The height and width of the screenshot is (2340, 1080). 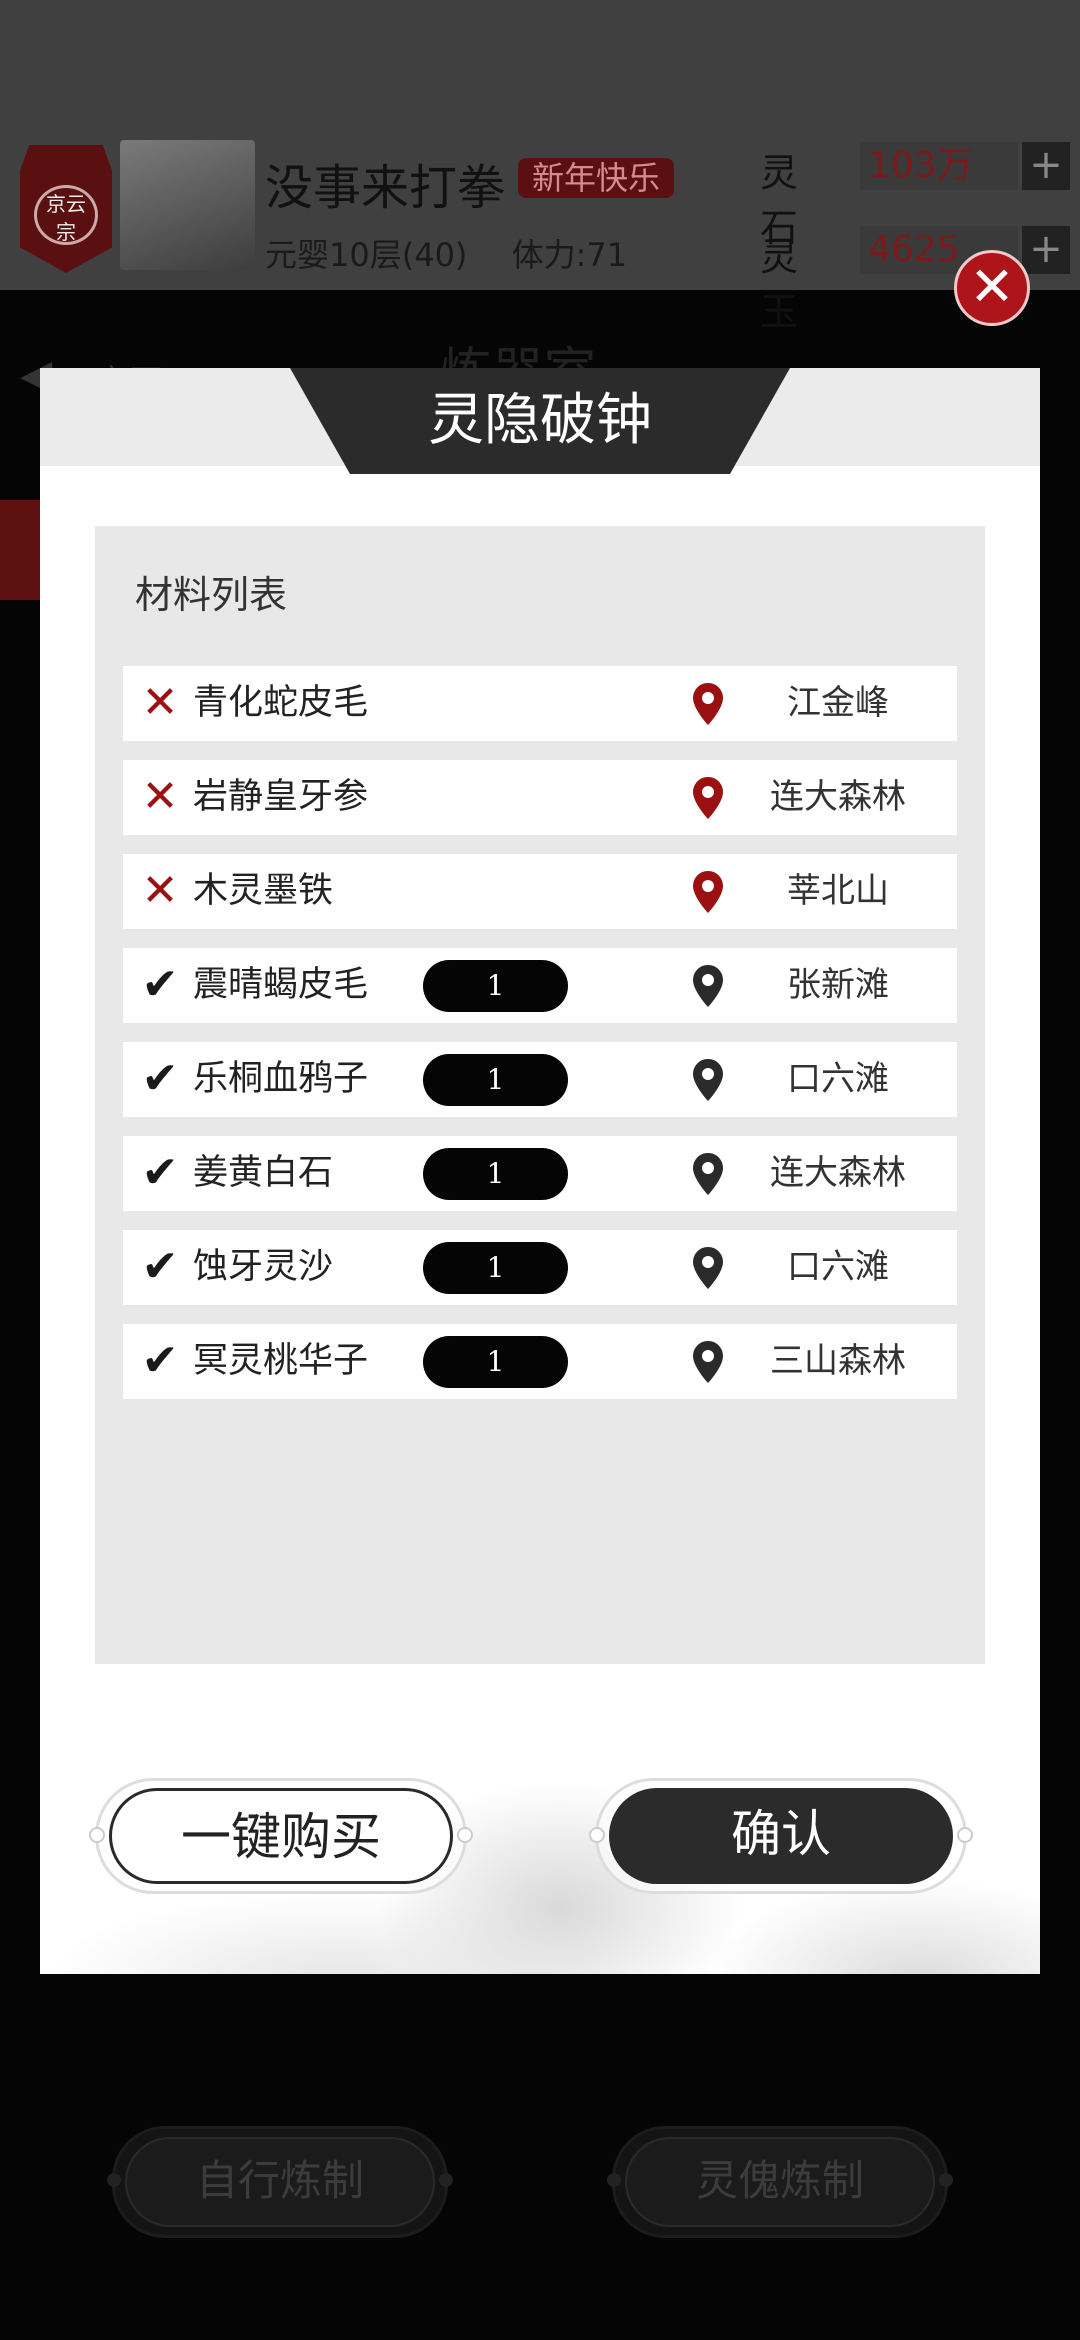 I want to click on resource-label: 灵玉, so click(x=779, y=284).